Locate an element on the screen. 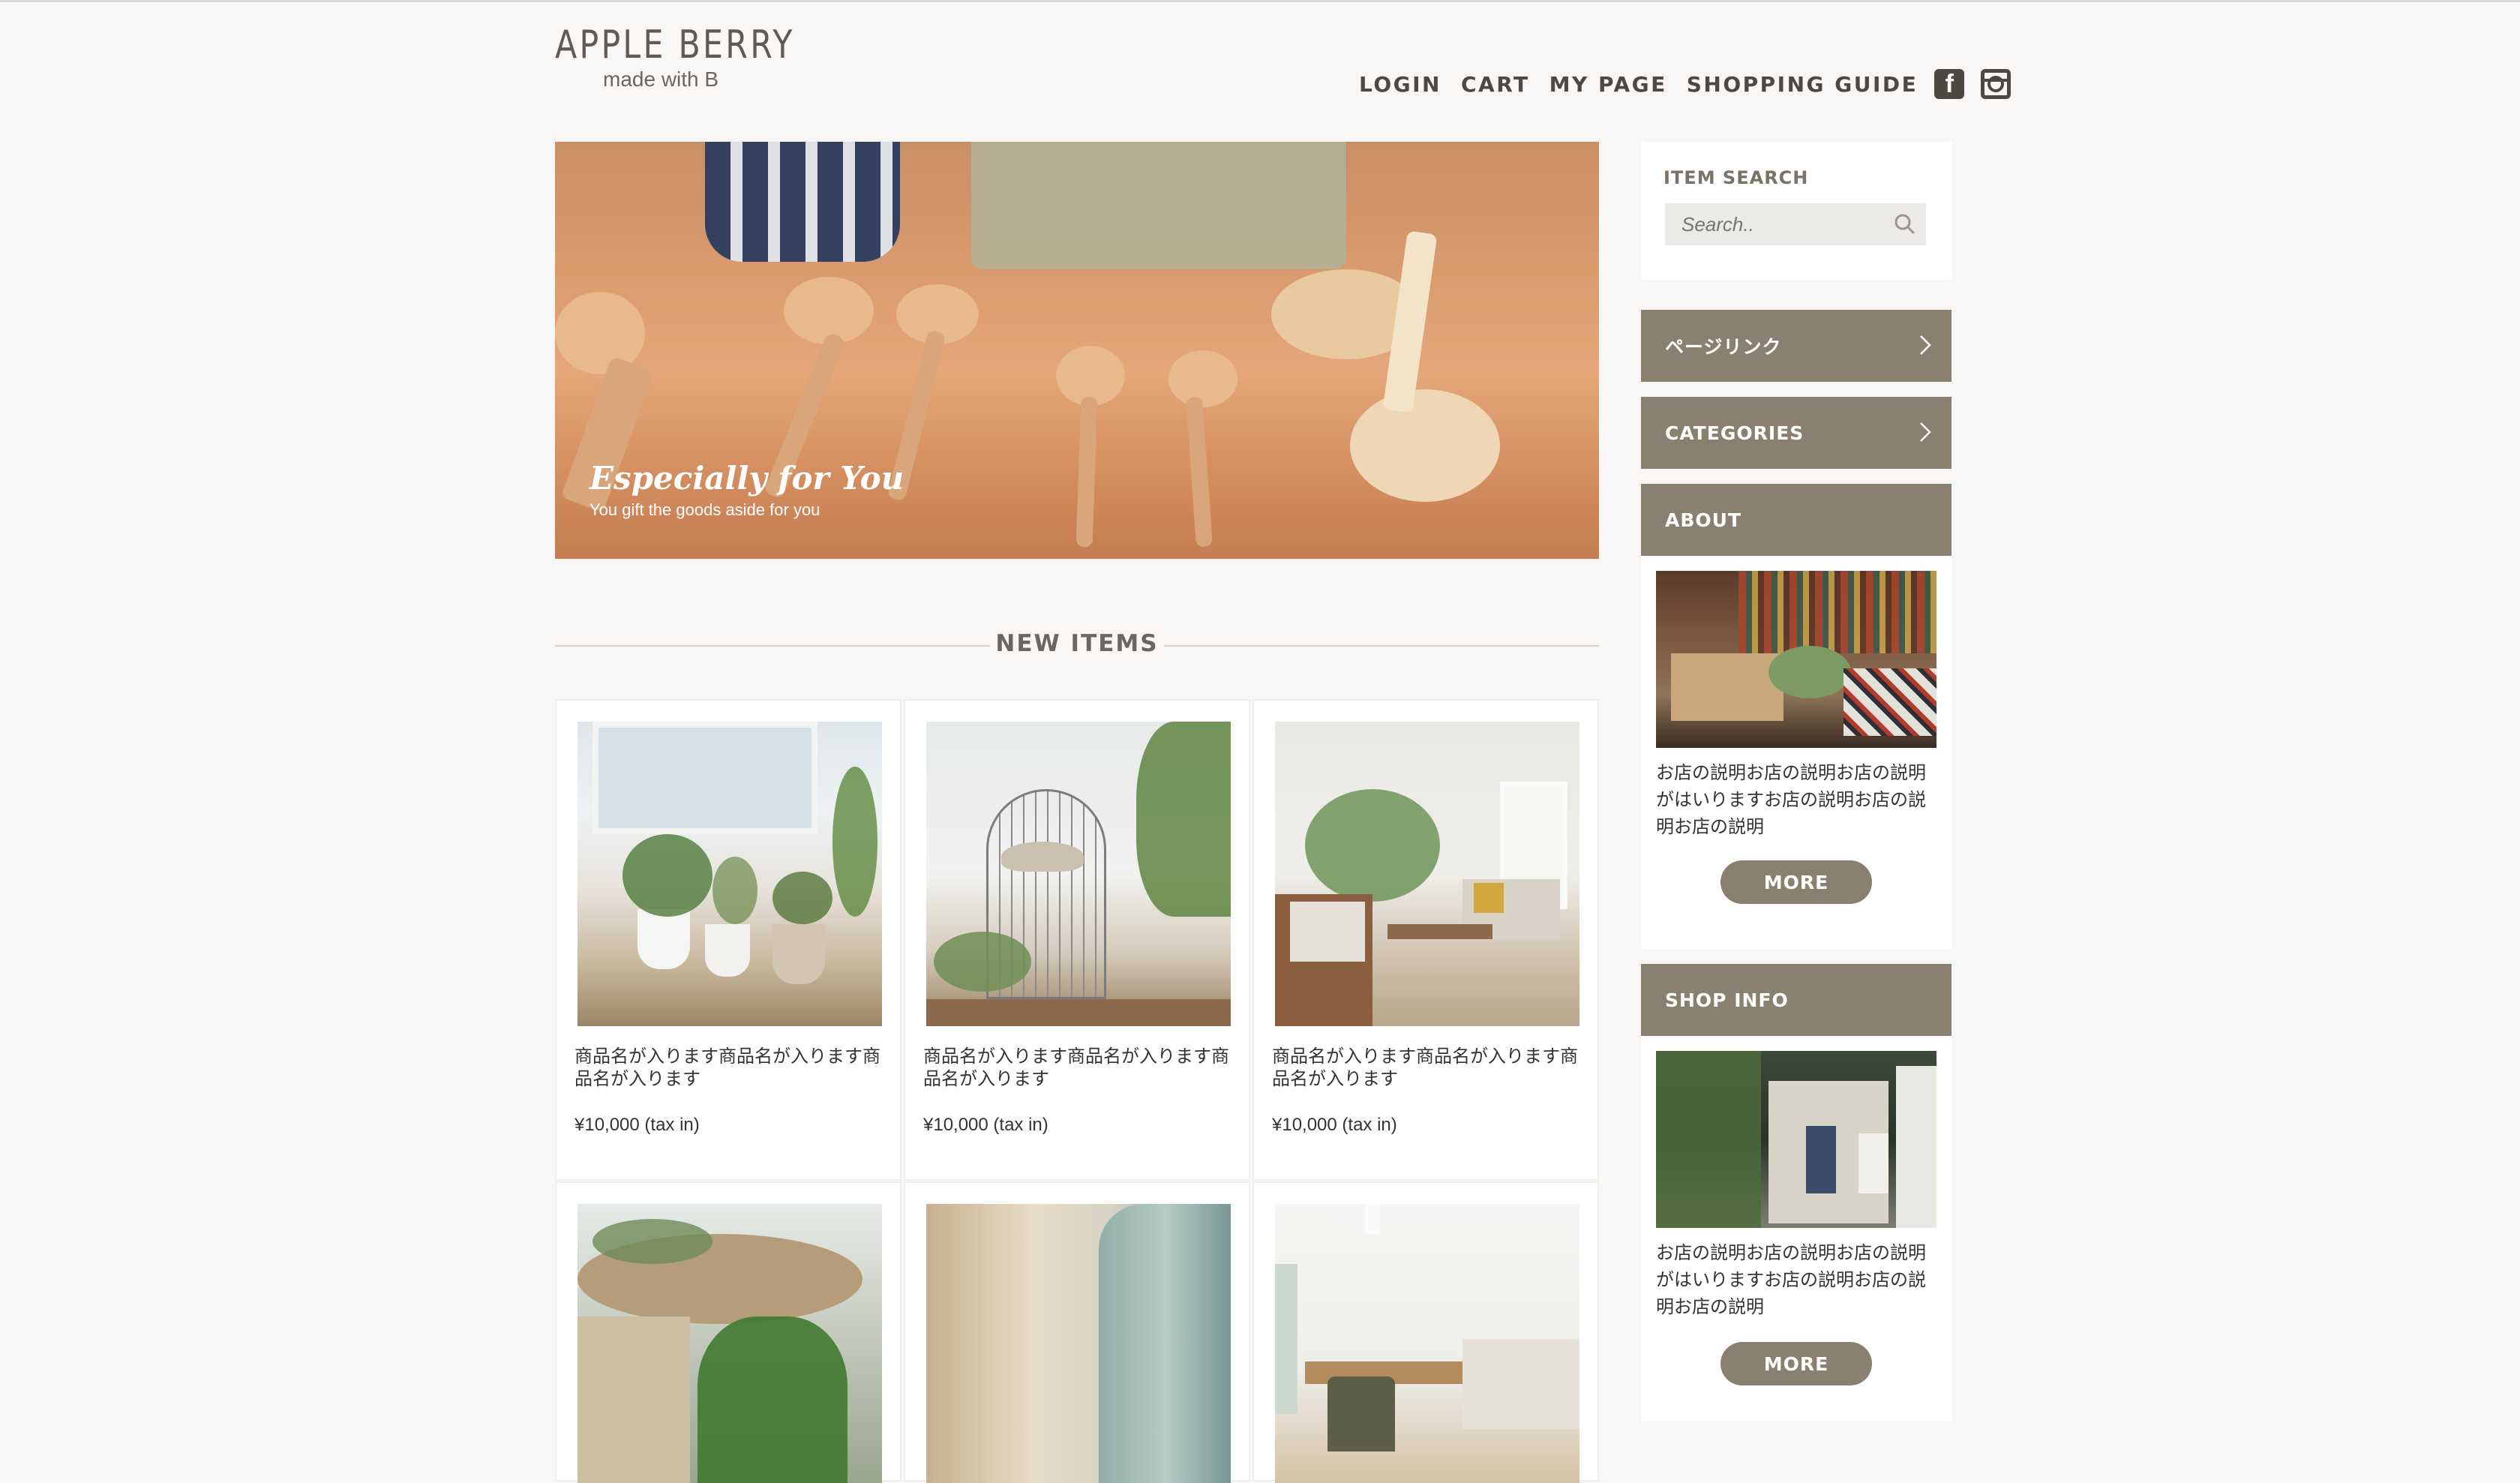 This screenshot has width=2520, height=1483. main-nav: LOGIN CART MY PAGE SHOPPING GUIDE f is located at coordinates (1685, 84).